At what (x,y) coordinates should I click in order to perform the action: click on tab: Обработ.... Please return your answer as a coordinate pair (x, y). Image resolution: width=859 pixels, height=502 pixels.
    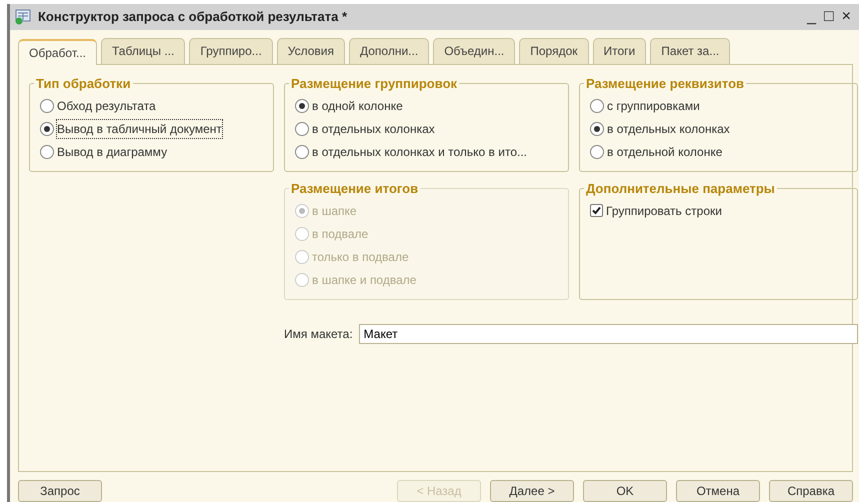
    Looking at the image, I should click on (58, 52).